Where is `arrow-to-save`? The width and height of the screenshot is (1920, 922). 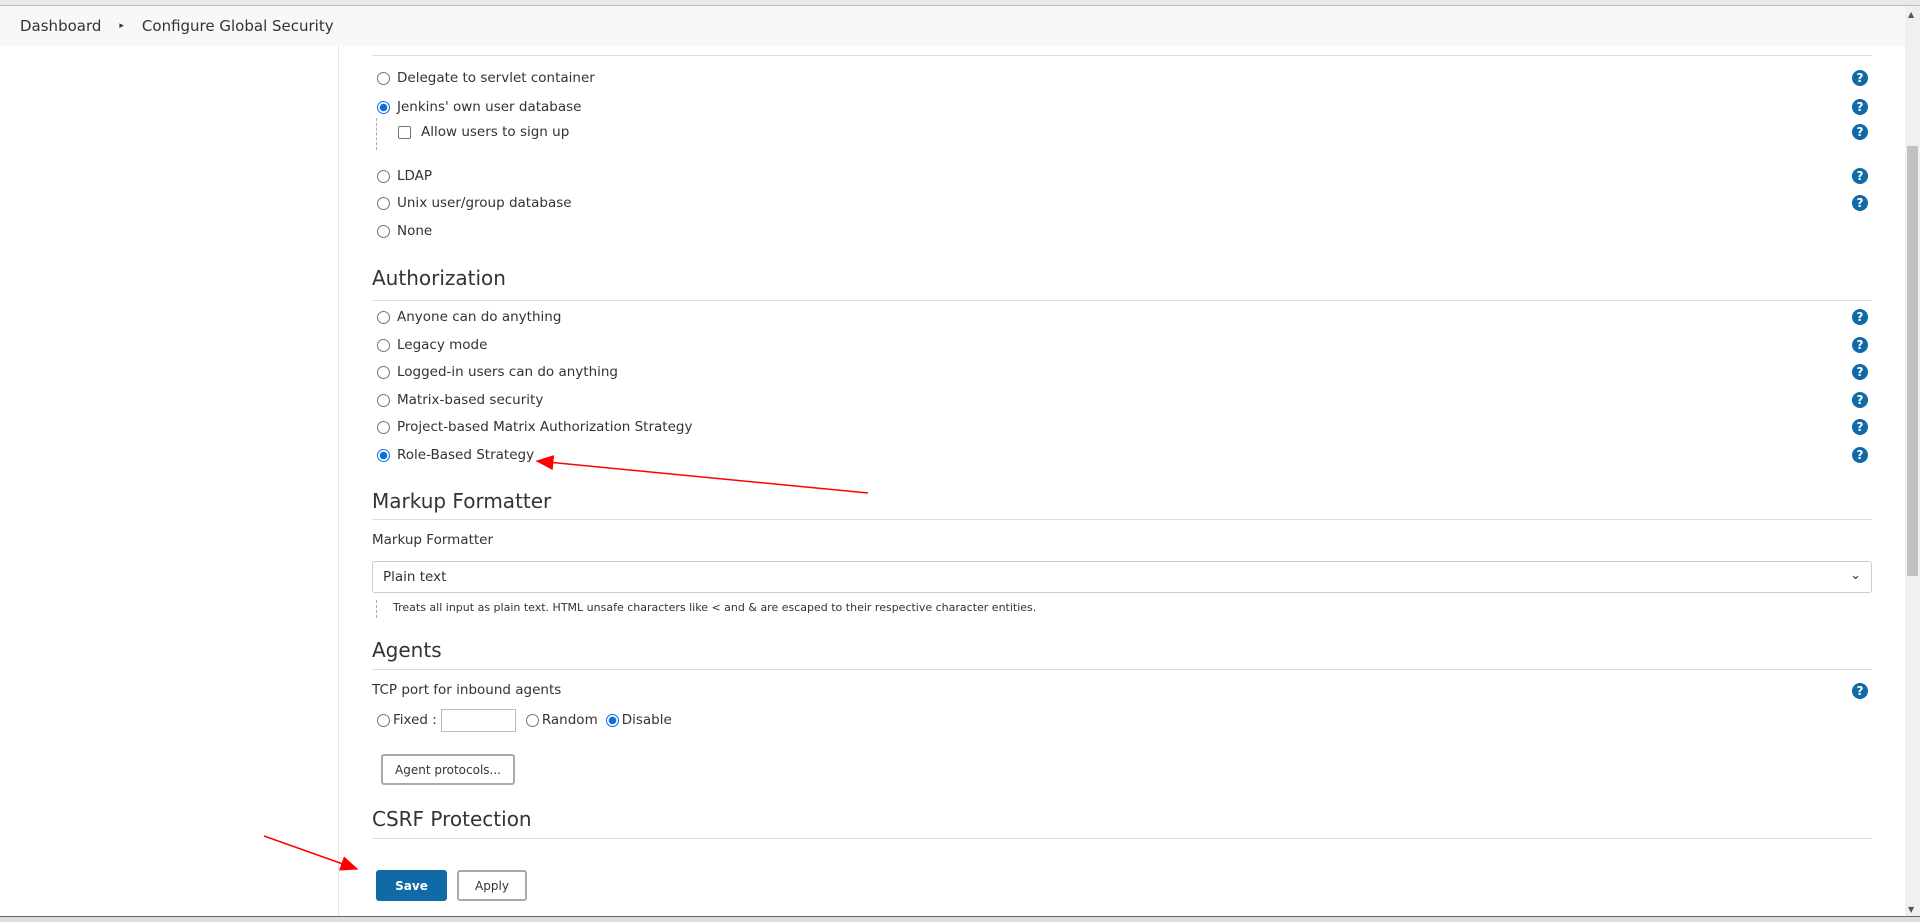 arrow-to-save is located at coordinates (311, 853).